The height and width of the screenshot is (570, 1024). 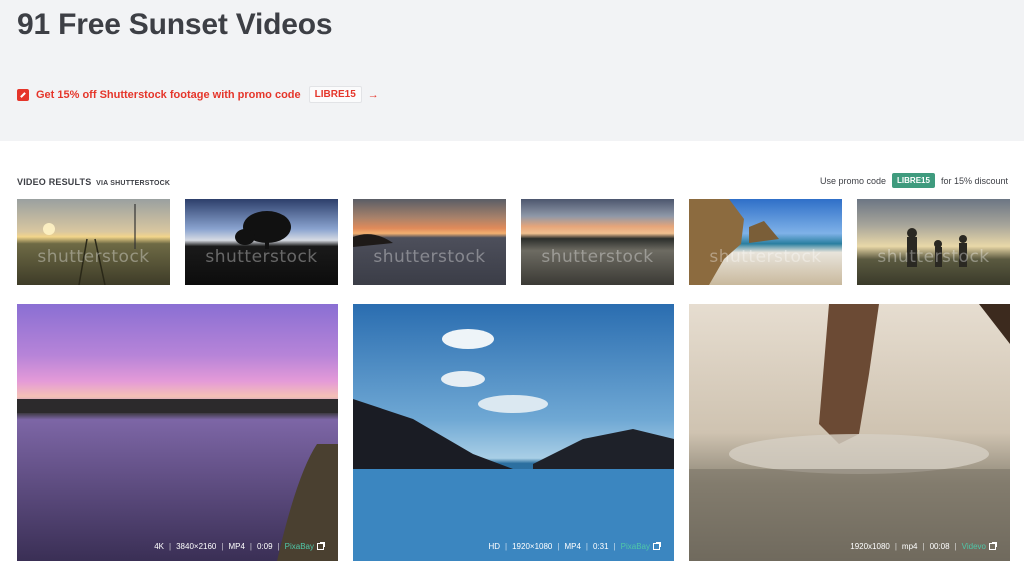 What do you see at coordinates (335, 94) in the screenshot?
I see `promo-code: LIBRE15` at bounding box center [335, 94].